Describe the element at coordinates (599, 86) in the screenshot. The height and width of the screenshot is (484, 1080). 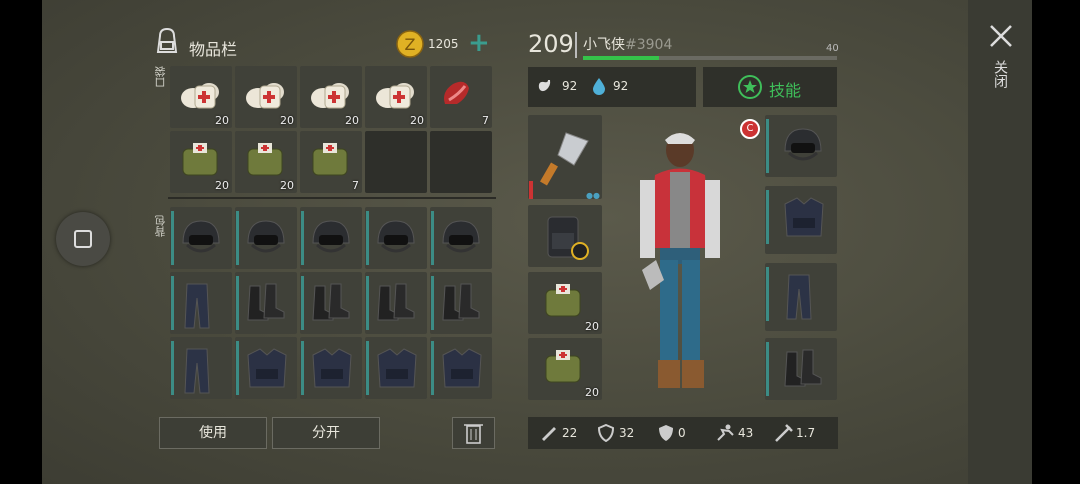
I see `water-drop-icon` at that location.